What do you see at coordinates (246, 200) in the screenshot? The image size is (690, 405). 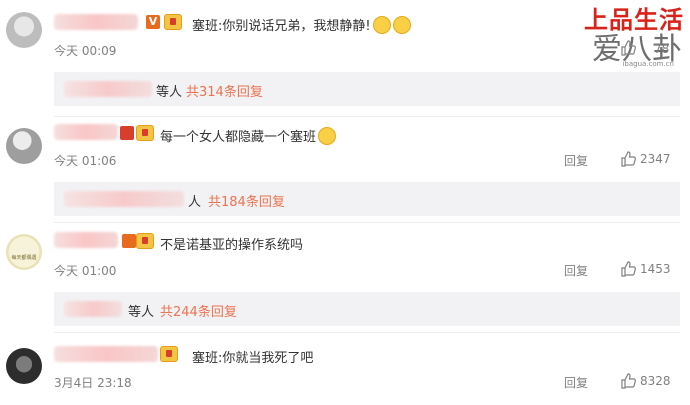 I see `more-replies-link: 共184条回复` at bounding box center [246, 200].